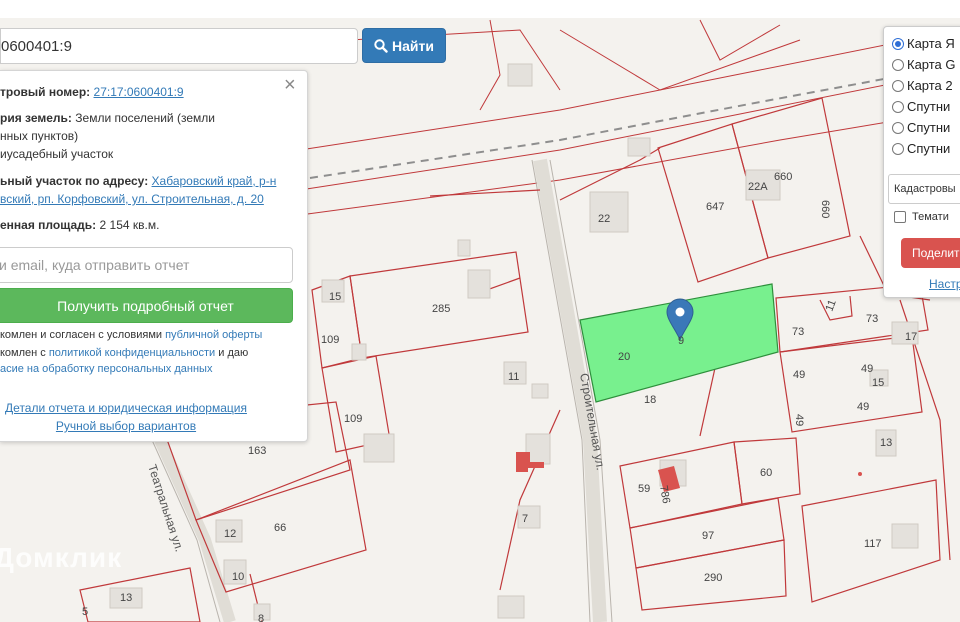 This screenshot has height=622, width=960. I want to click on category-cont: нных пунктов), so click(39, 136).